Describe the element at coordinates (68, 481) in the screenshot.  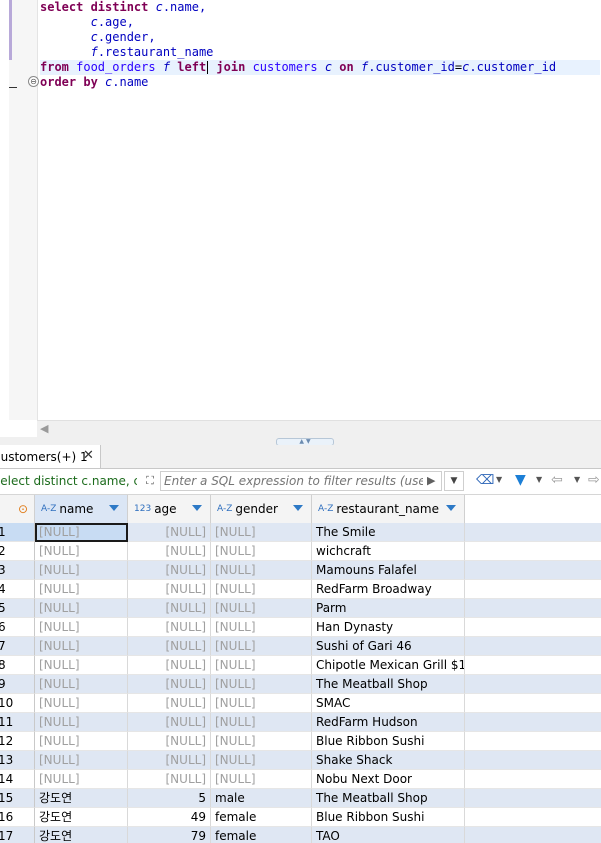
I see `query-preview: select distinct c.name, c.a` at that location.